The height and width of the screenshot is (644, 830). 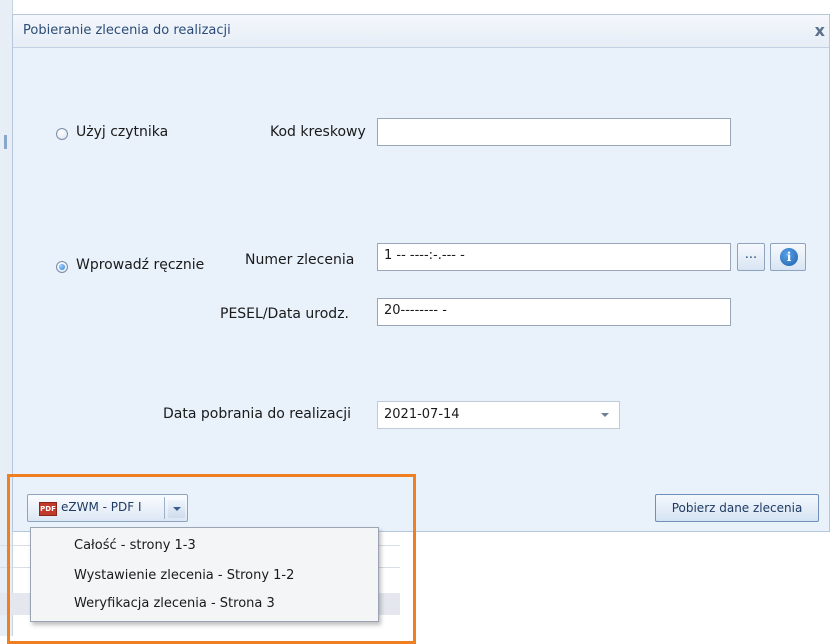 What do you see at coordinates (554, 132) in the screenshot?
I see `barcode-input` at bounding box center [554, 132].